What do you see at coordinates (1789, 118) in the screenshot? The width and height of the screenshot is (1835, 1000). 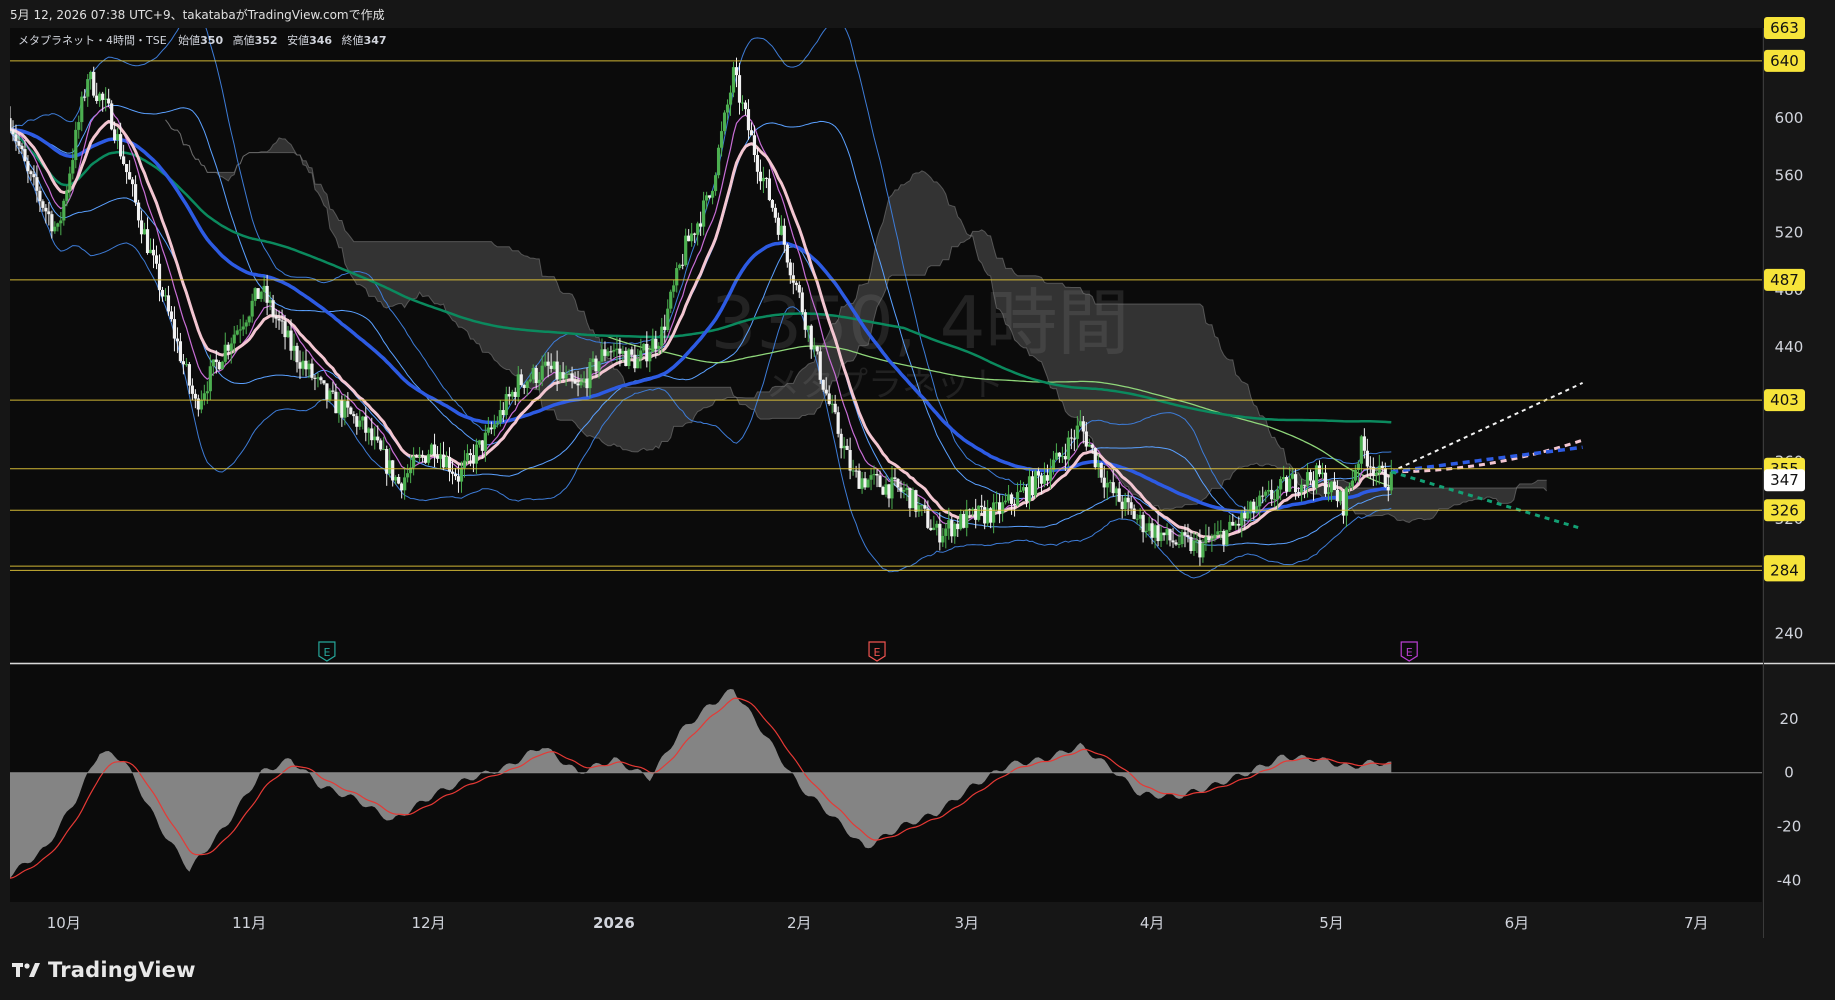 I see `price-tick-label: 600` at bounding box center [1789, 118].